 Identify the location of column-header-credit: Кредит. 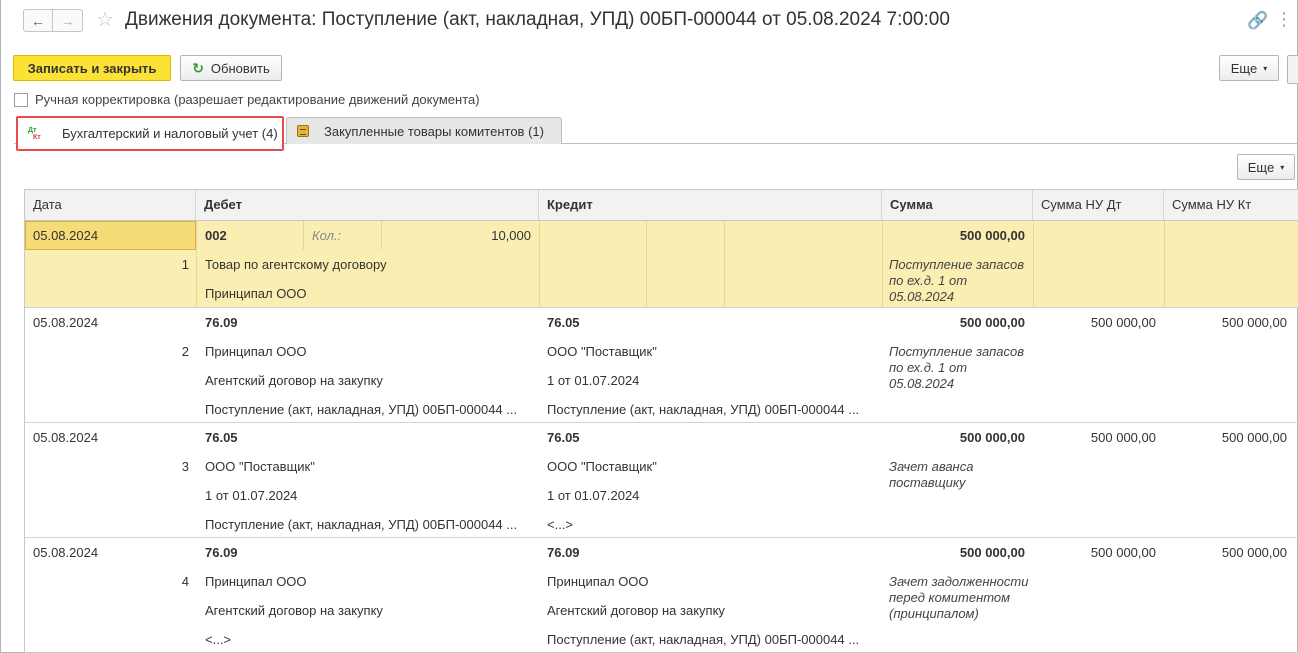
(710, 205).